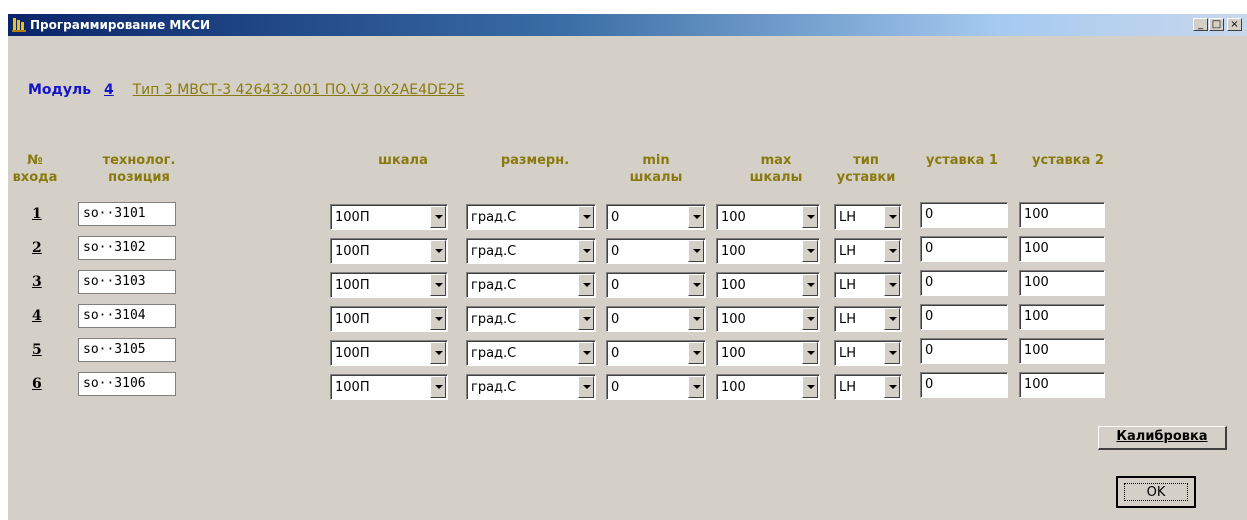 The height and width of the screenshot is (520, 1247). What do you see at coordinates (127, 316) in the screenshot?
I see `position-input: so··3104` at bounding box center [127, 316].